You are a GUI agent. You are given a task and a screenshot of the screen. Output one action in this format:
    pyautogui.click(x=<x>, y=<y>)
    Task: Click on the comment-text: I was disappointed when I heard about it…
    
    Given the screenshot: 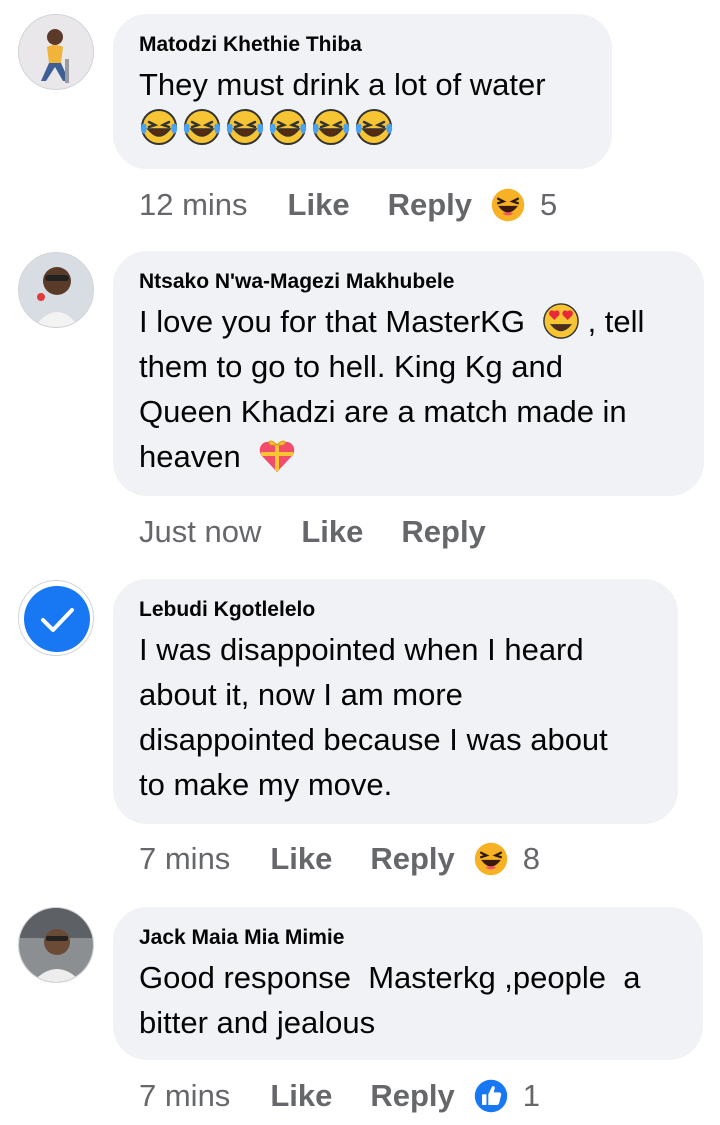 What is the action you would take?
    pyautogui.click(x=395, y=717)
    